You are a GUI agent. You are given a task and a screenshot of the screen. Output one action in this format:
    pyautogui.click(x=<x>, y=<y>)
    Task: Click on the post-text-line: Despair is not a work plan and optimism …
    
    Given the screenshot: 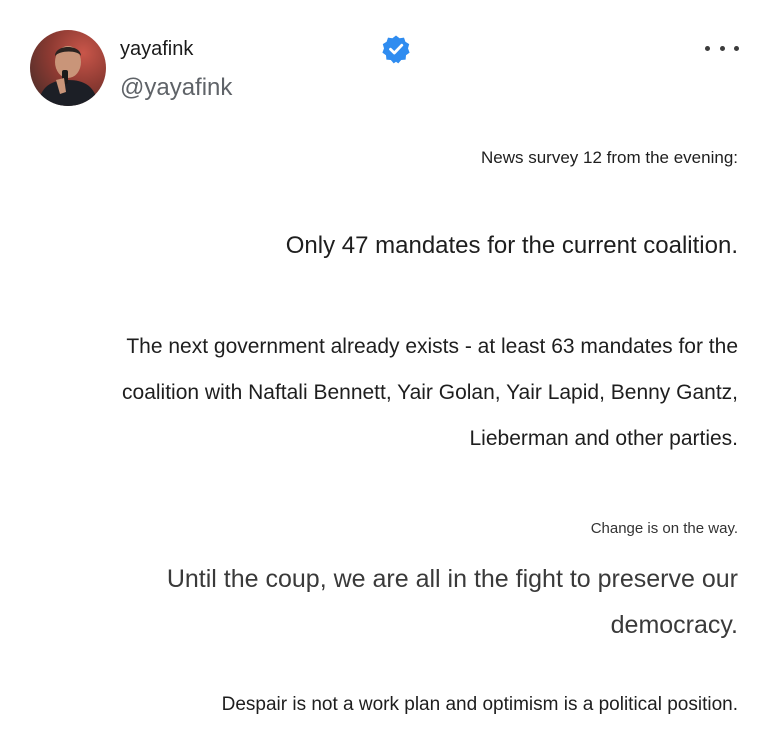 What is the action you would take?
    pyautogui.click(x=479, y=704)
    